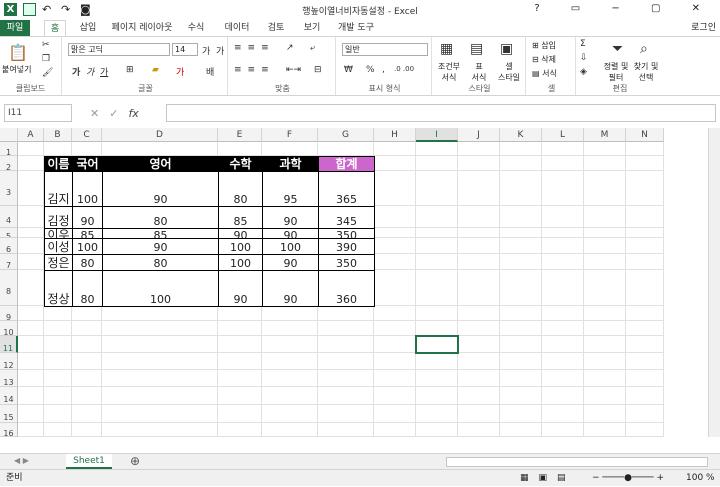  What do you see at coordinates (644, 49) in the screenshot?
I see `find-icon: ⌕` at bounding box center [644, 49].